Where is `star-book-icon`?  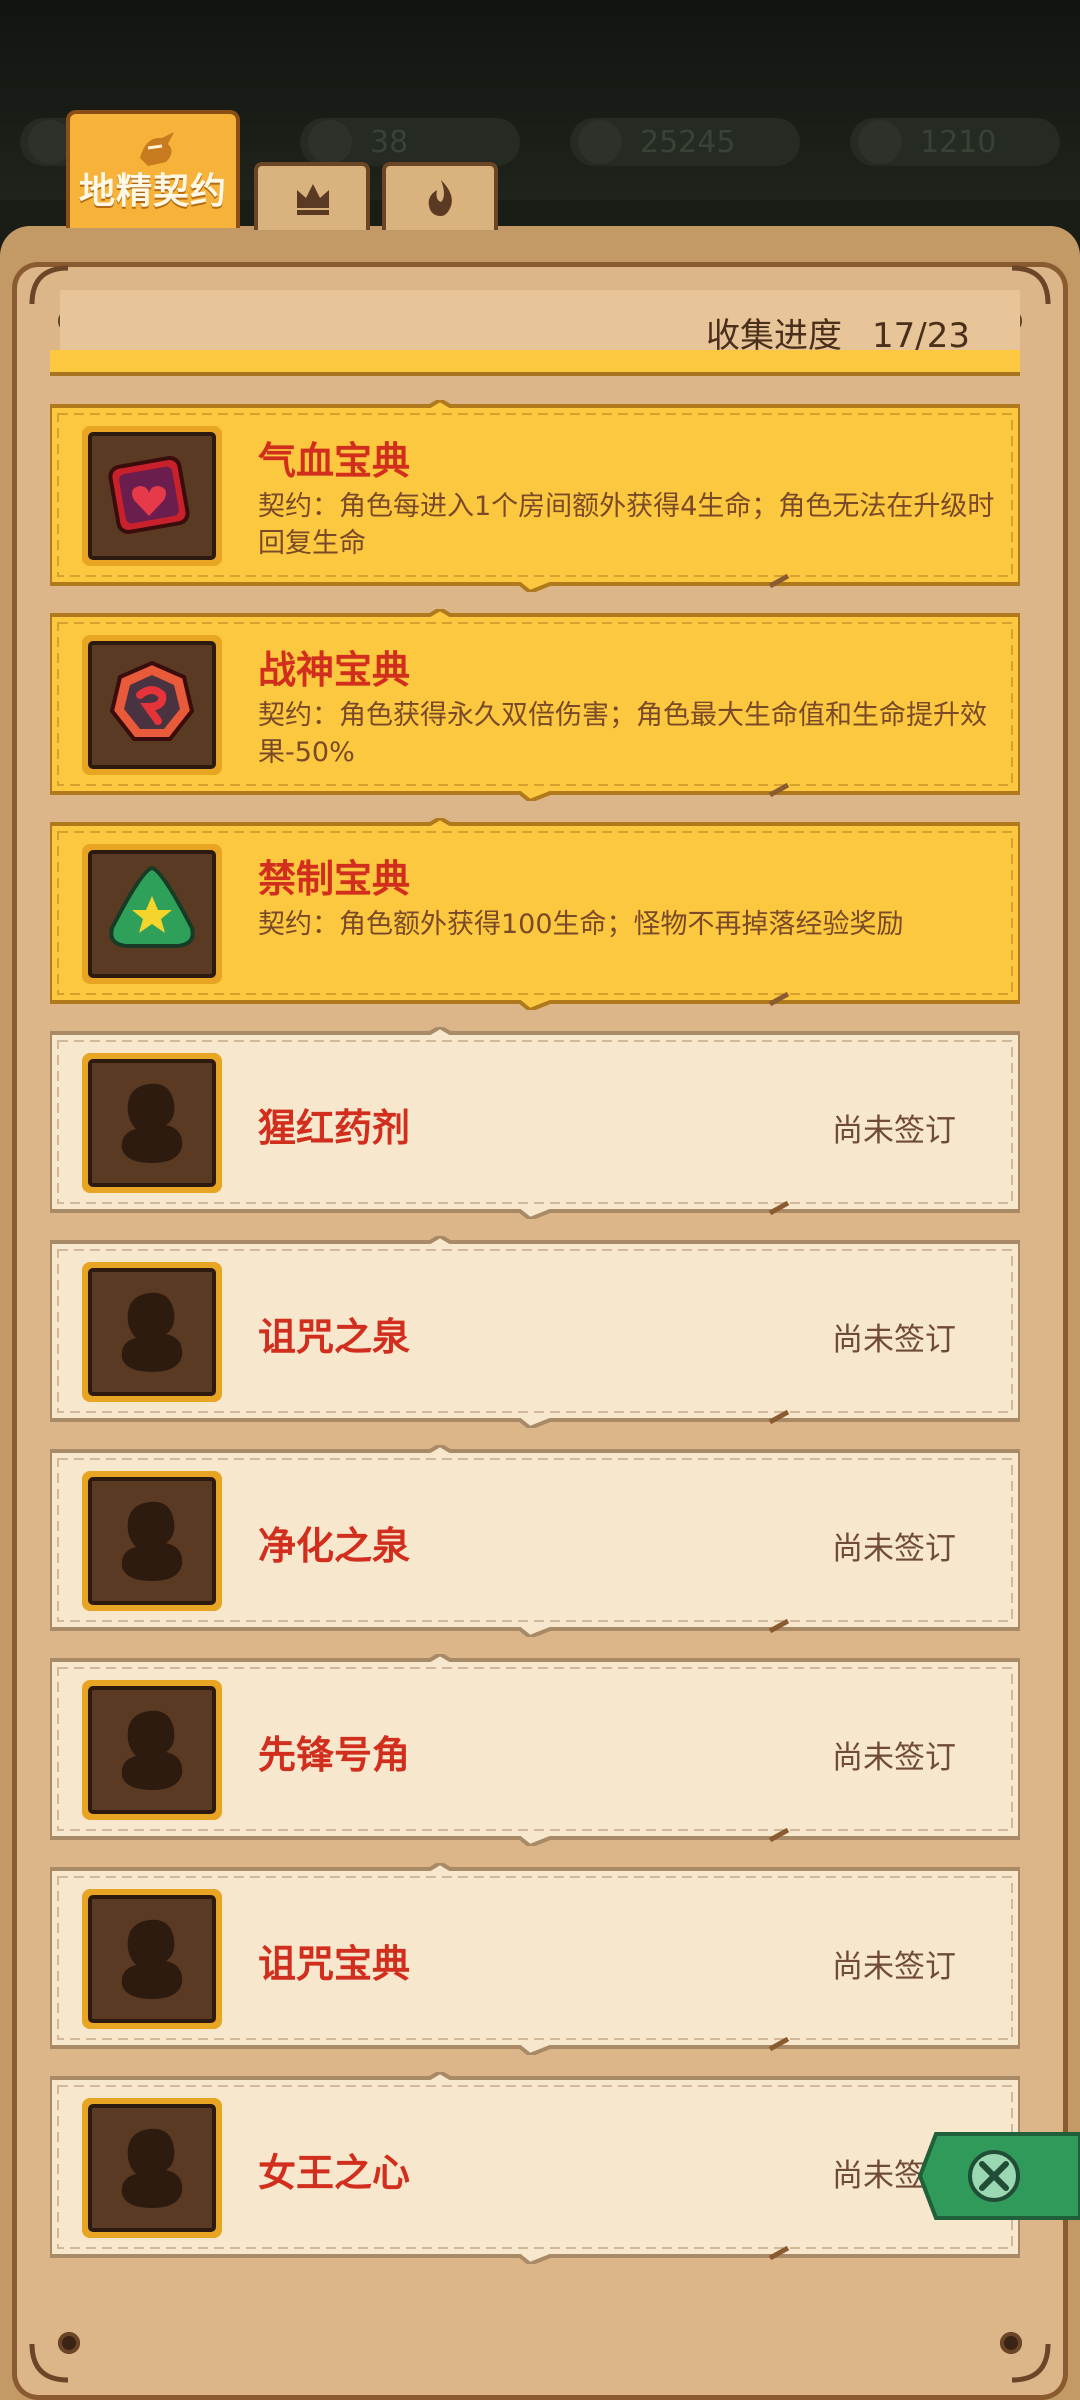 star-book-icon is located at coordinates (152, 914).